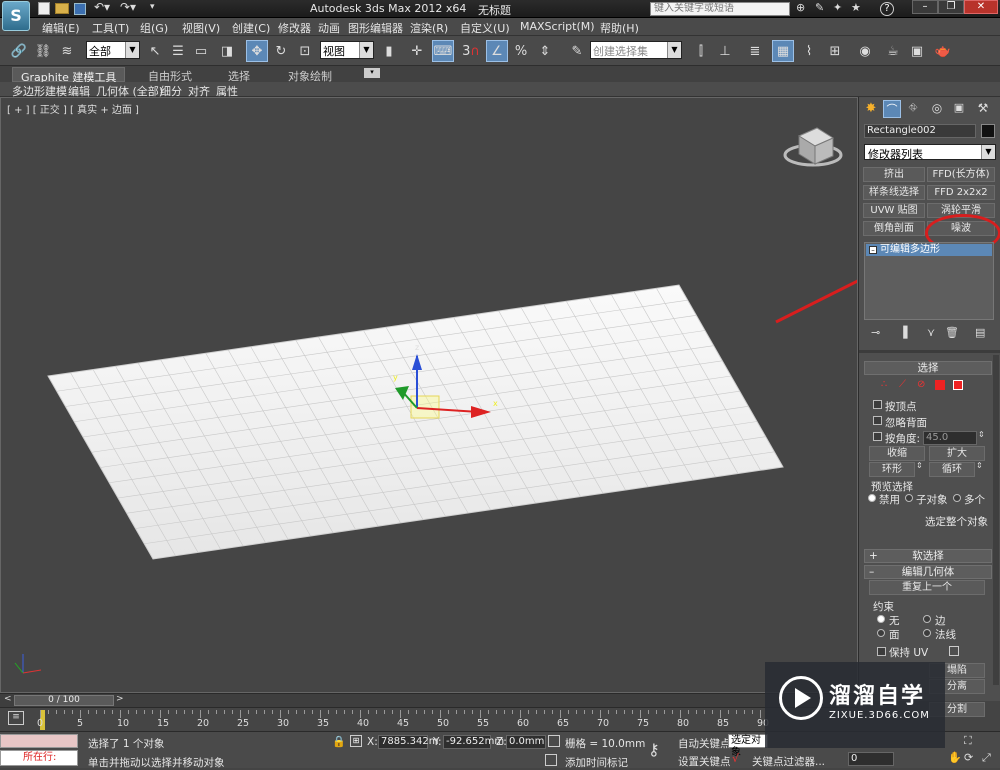 This screenshot has height=770, width=1000. What do you see at coordinates (429, 700) in the screenshot?
I see `time-slider: < 0 / 100 >` at bounding box center [429, 700].